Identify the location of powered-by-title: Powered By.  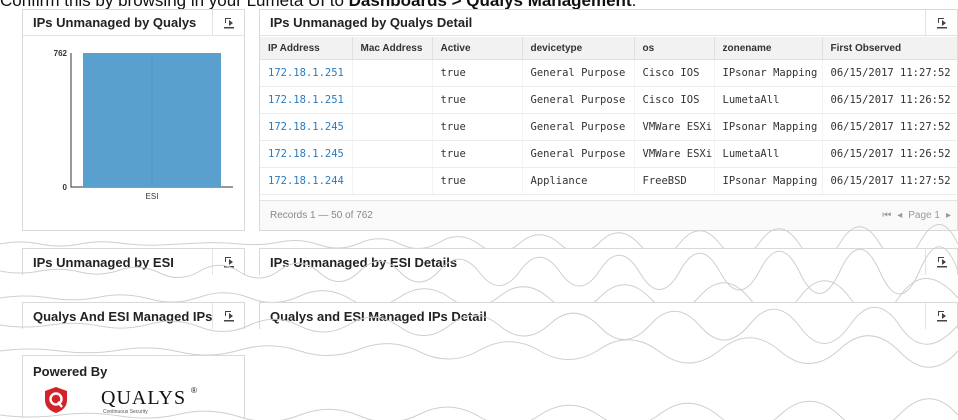
(70, 371).